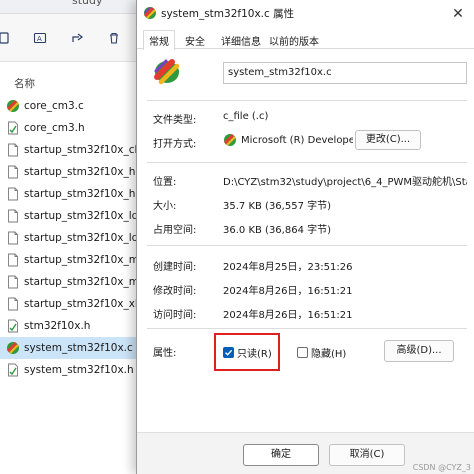 The image size is (474, 474). What do you see at coordinates (329, 354) in the screenshot?
I see `hidden-label: 隐藏(H)` at bounding box center [329, 354].